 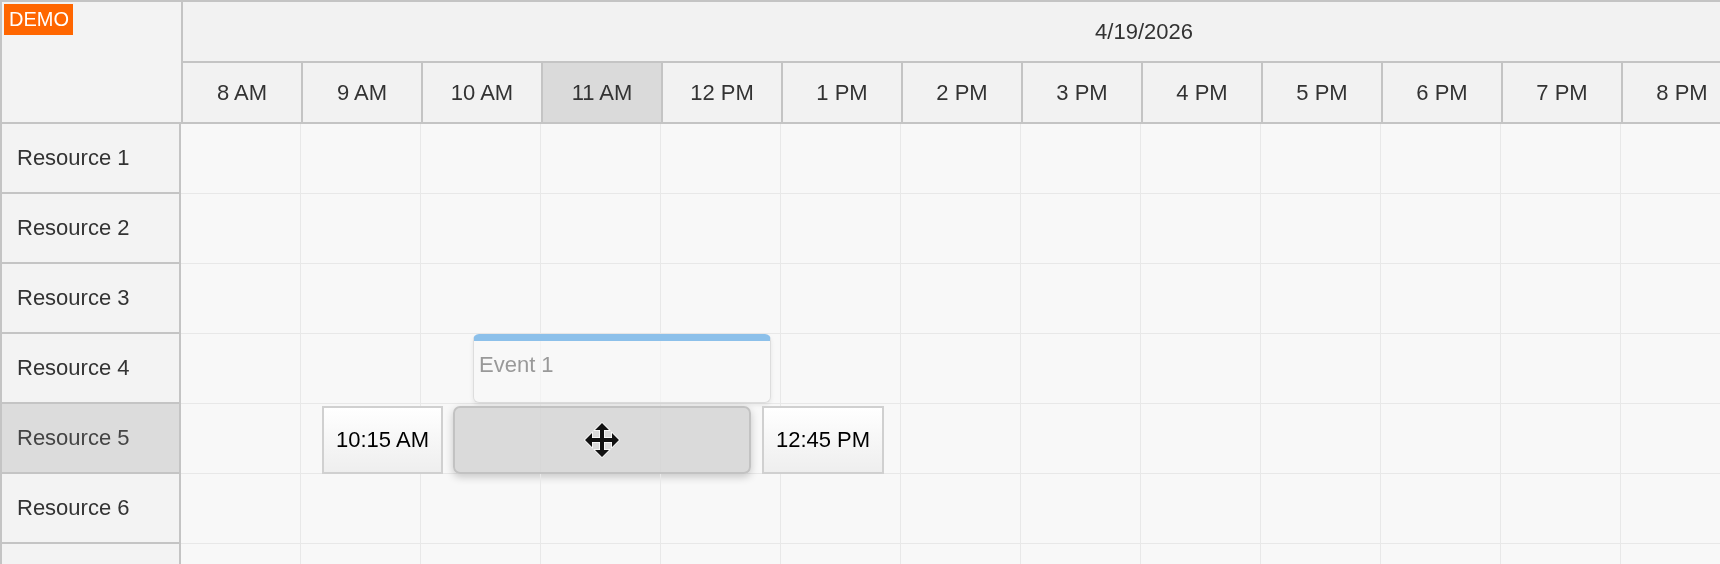 I want to click on hour-header: 12 PM, so click(x=723, y=92).